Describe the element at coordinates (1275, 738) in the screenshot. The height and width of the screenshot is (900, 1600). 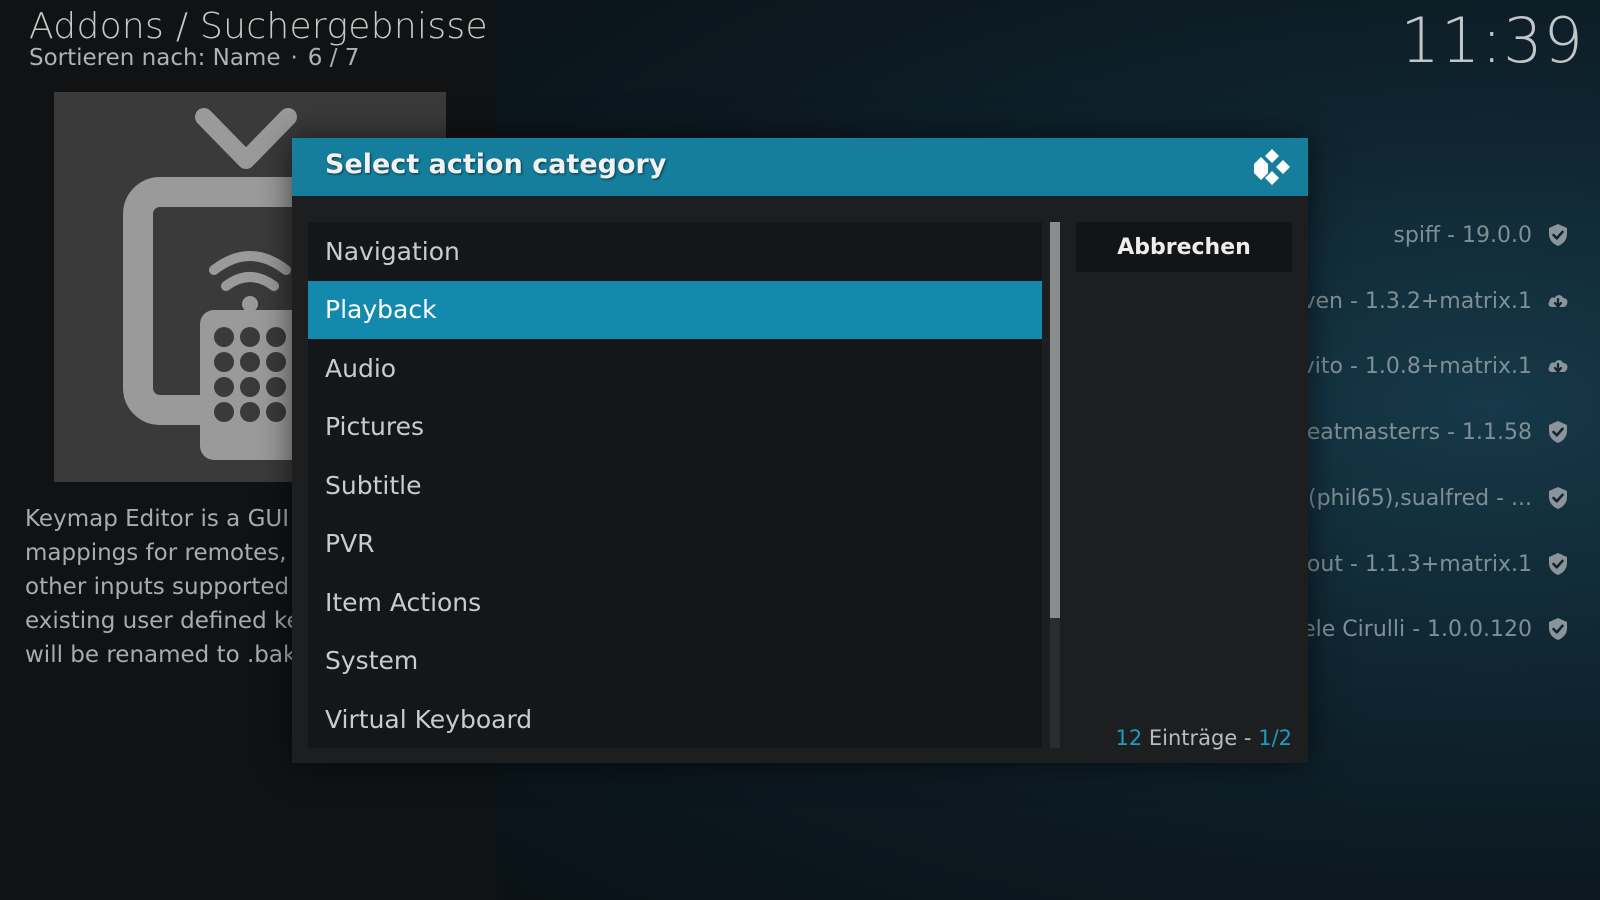
I see `page-indicator: 1/2` at that location.